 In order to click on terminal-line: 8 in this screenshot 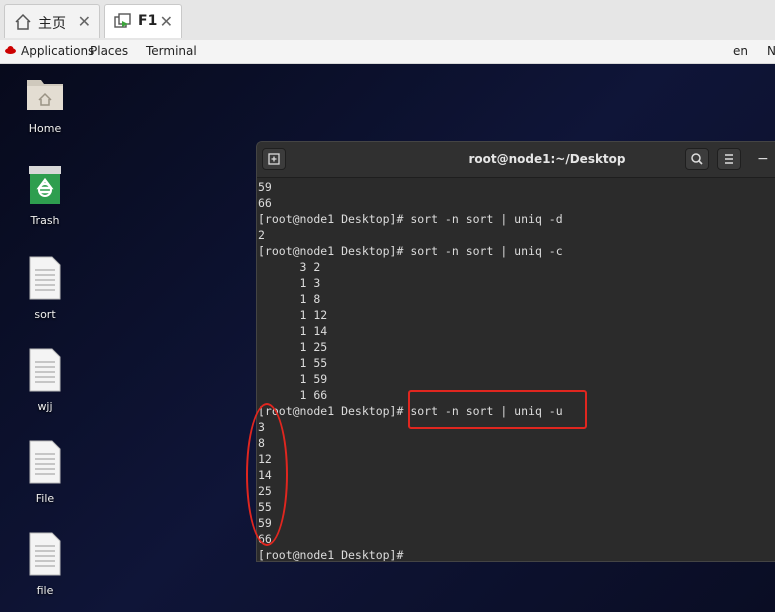, I will do `click(261, 443)`.